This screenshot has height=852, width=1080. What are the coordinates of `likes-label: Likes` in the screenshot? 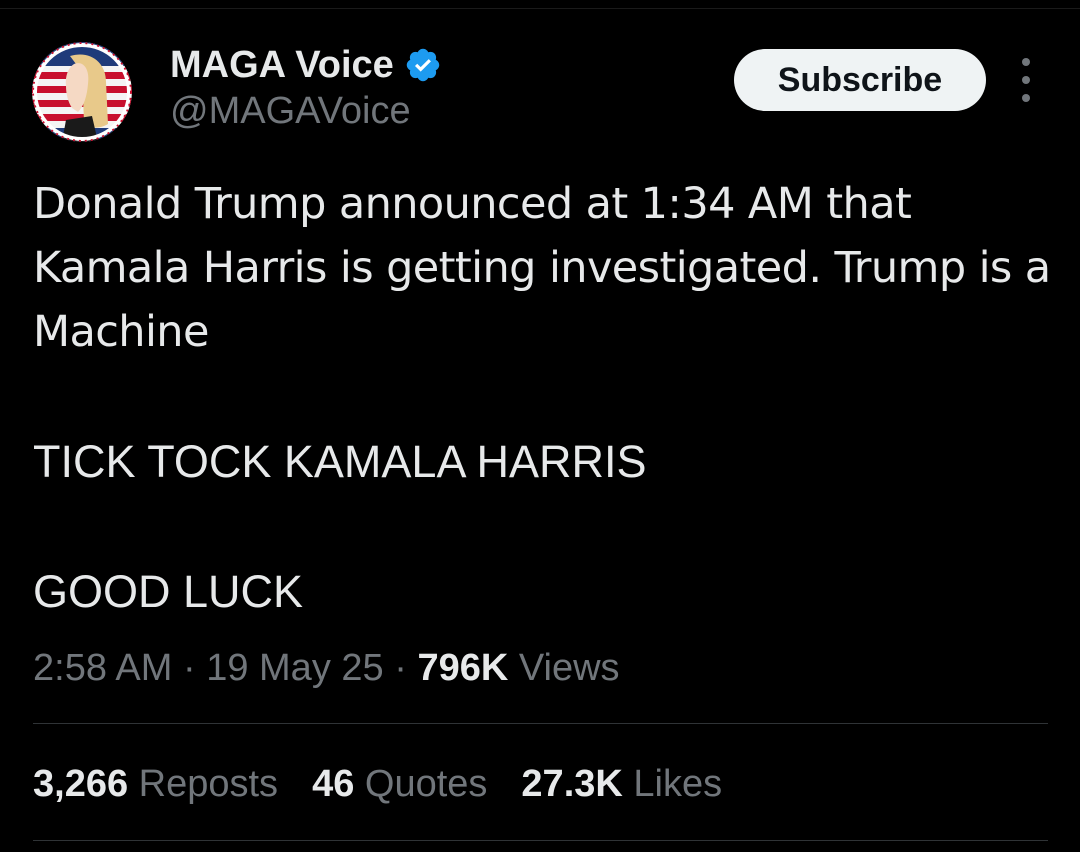 It's located at (672, 784).